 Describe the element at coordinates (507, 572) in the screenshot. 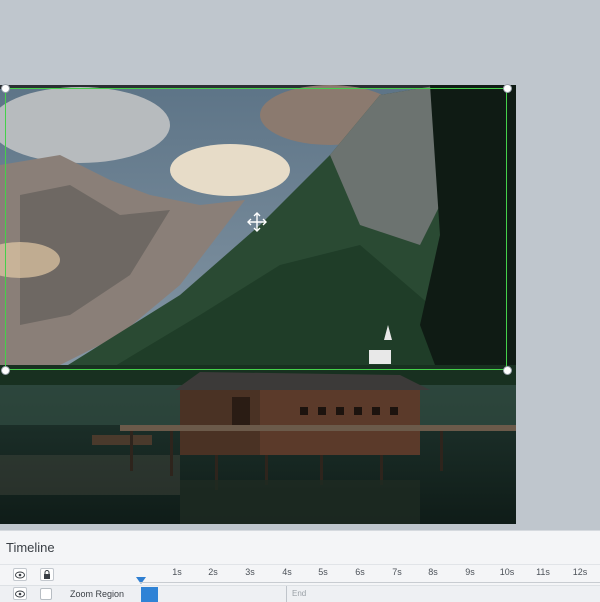

I see `tick-label: 10s` at that location.